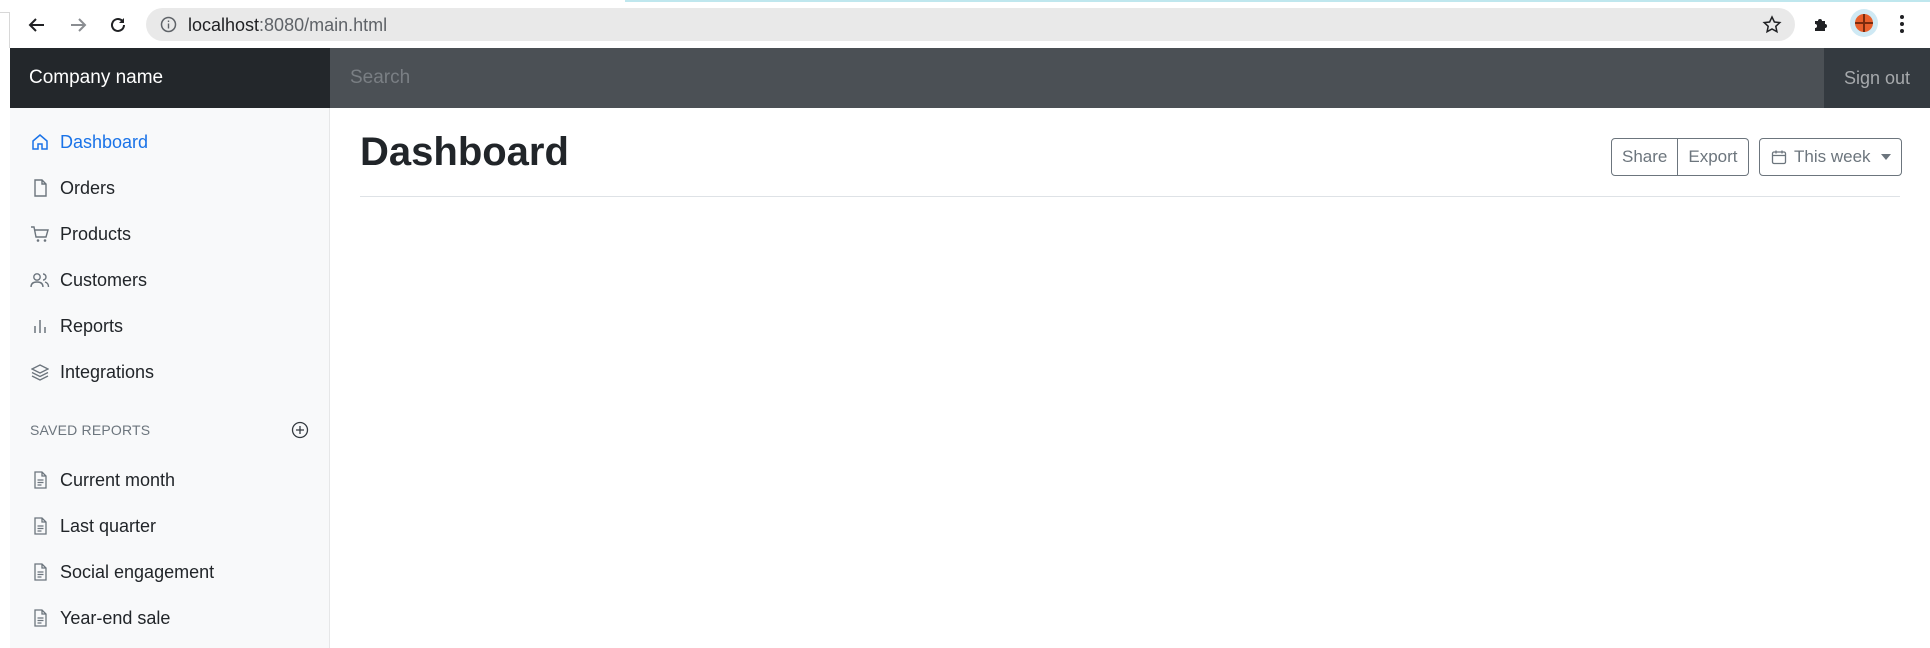 The image size is (1930, 648). I want to click on saved-reports-header: SAVED REPORTS, so click(170, 430).